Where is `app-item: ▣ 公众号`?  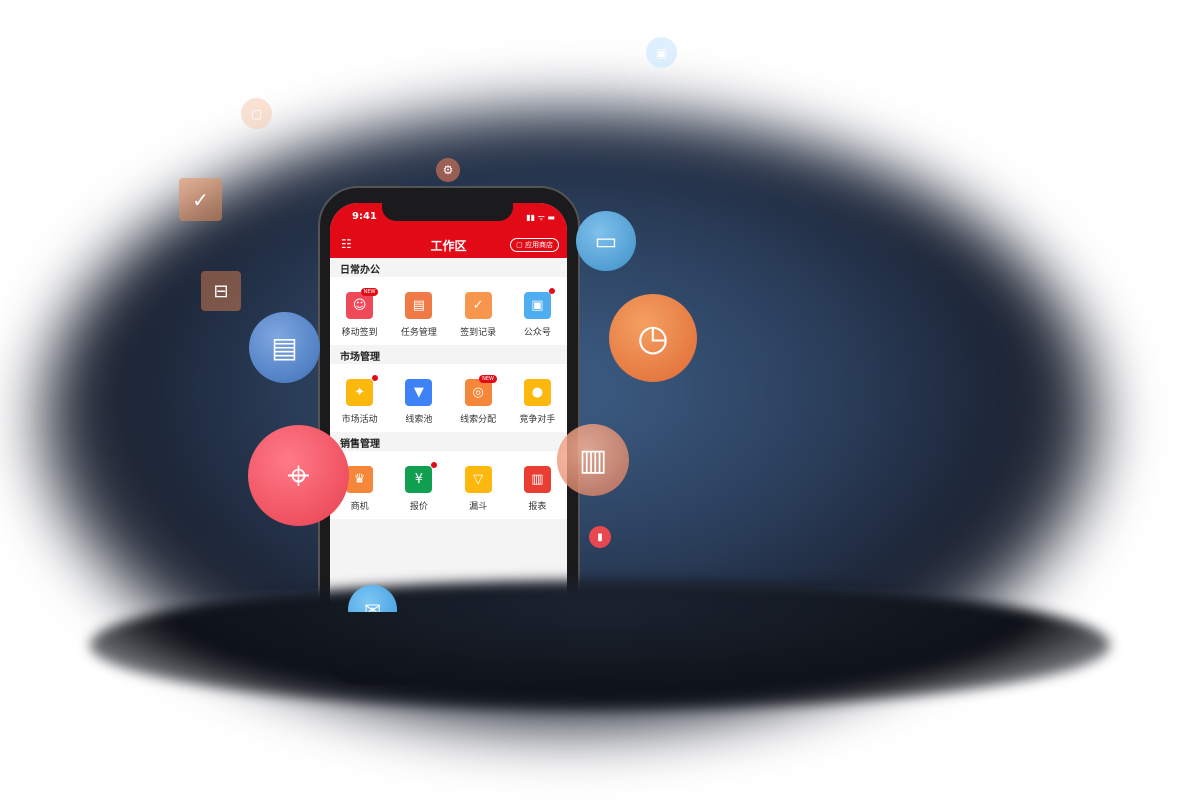
app-item: ▣ 公众号 is located at coordinates (537, 311).